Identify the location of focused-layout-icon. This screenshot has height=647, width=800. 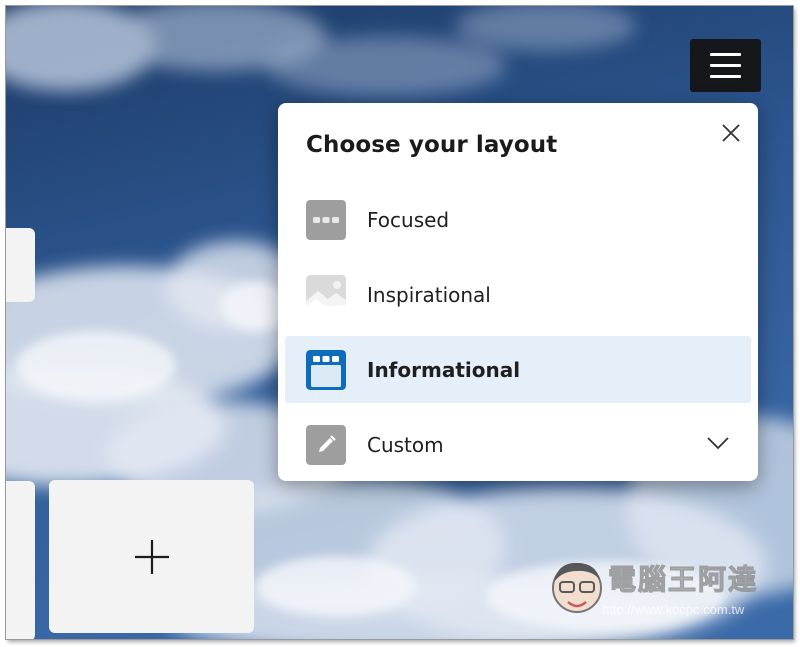
(326, 219).